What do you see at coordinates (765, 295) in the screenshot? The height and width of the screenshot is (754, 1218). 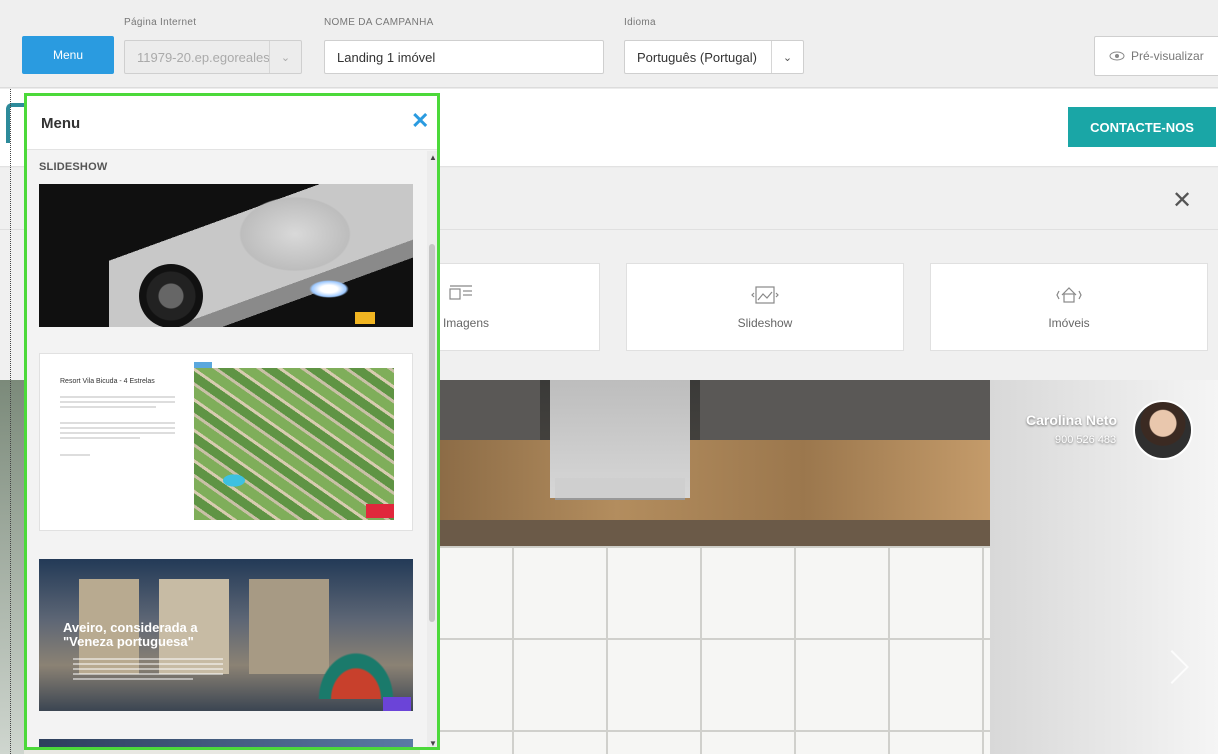 I see `slideshow-icon` at bounding box center [765, 295].